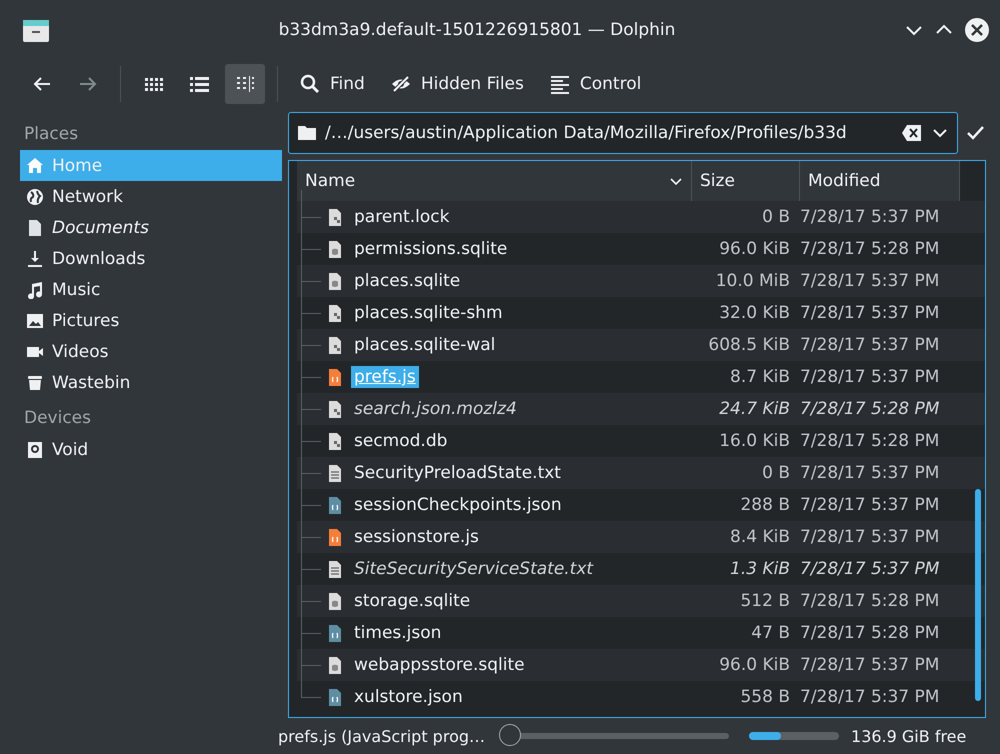  I want to click on scrollbar-handle, so click(978, 595).